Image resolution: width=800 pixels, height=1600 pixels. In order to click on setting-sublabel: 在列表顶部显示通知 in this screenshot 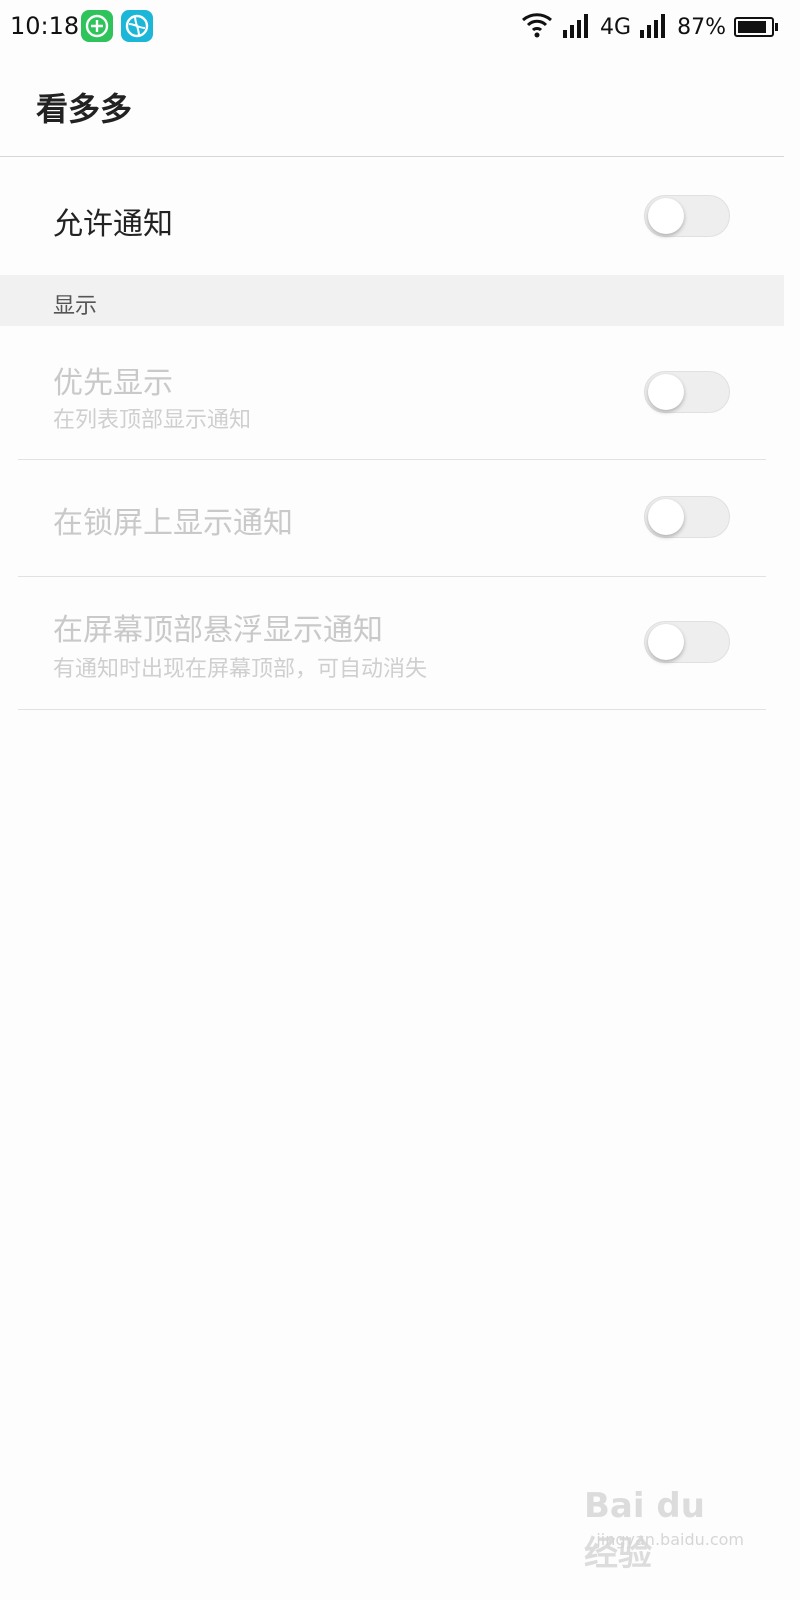, I will do `click(152, 420)`.